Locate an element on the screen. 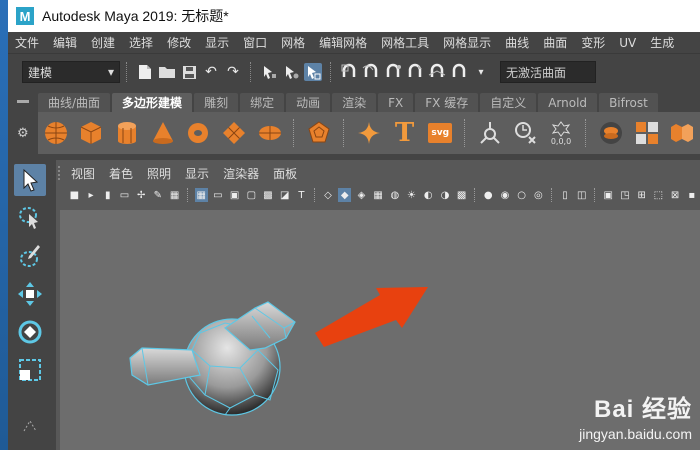 Image resolution: width=700 pixels, height=450 pixels. safe-title-icon: T is located at coordinates (301, 195).